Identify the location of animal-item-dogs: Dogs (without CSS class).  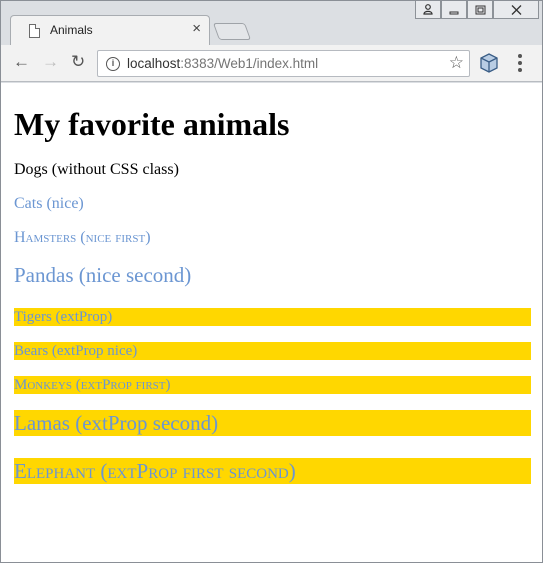
(96, 169).